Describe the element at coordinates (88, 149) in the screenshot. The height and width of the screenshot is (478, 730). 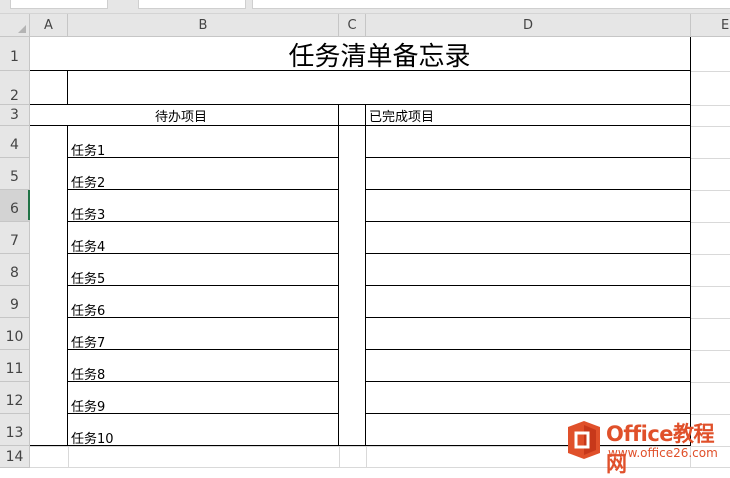
I see `task-cell: 任务1` at that location.